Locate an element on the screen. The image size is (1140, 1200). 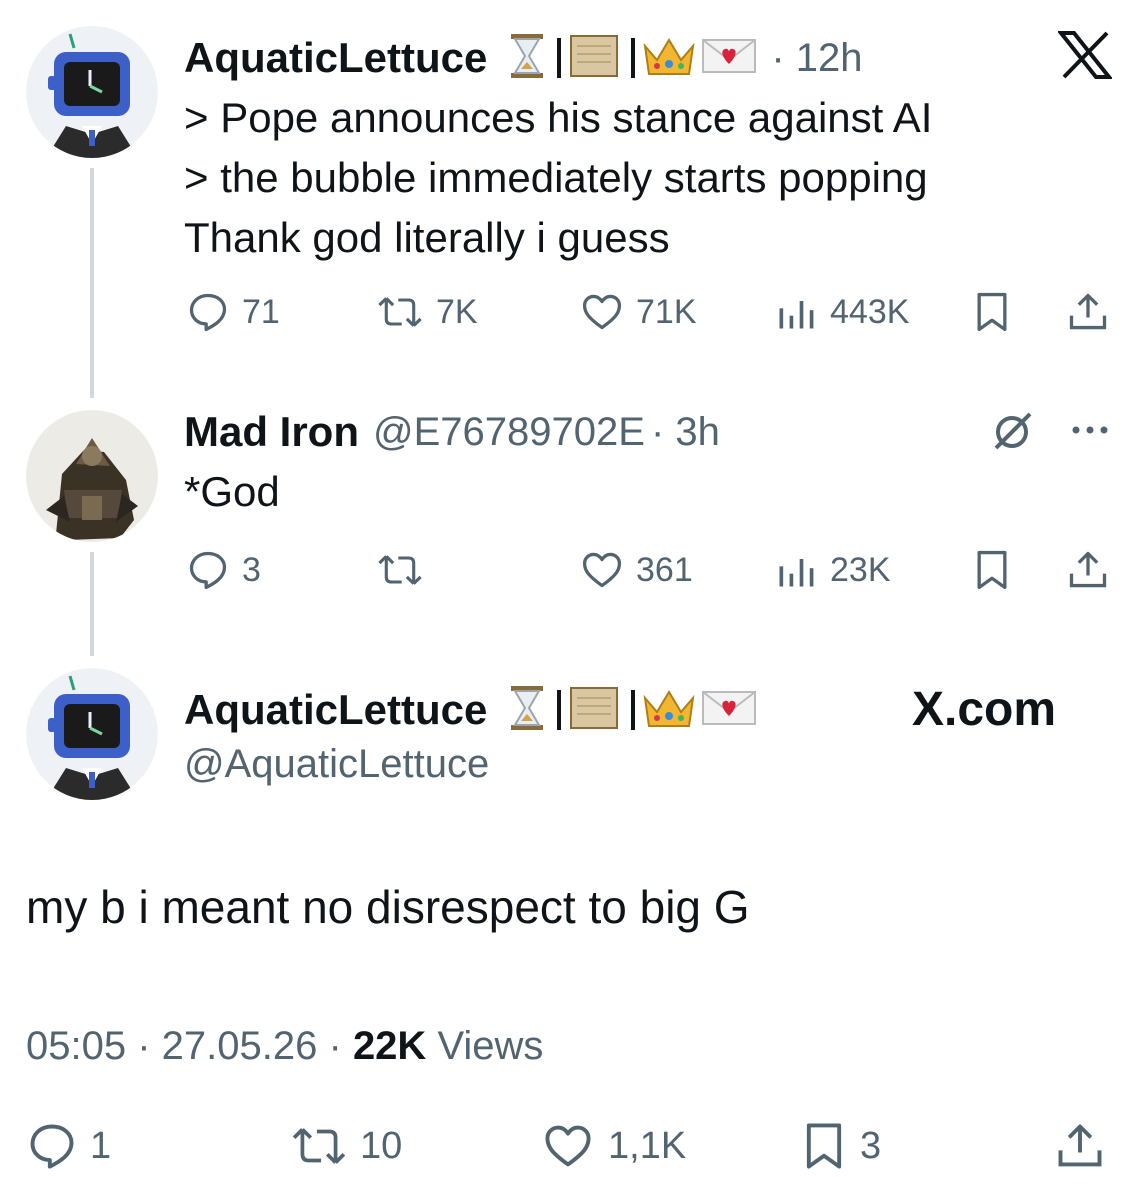
retweet-count: 7K is located at coordinates (457, 311).